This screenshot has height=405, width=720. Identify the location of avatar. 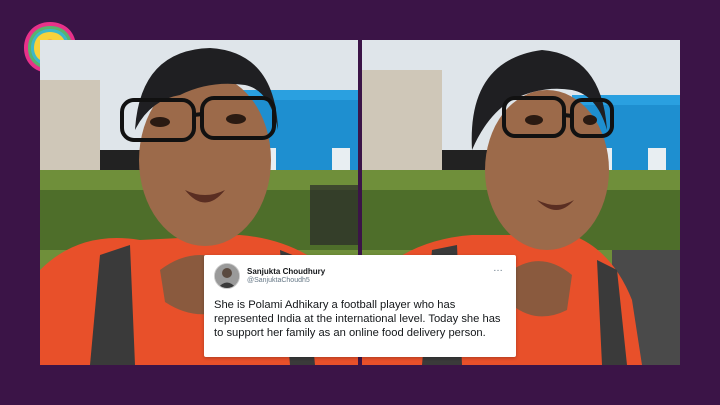
(227, 276).